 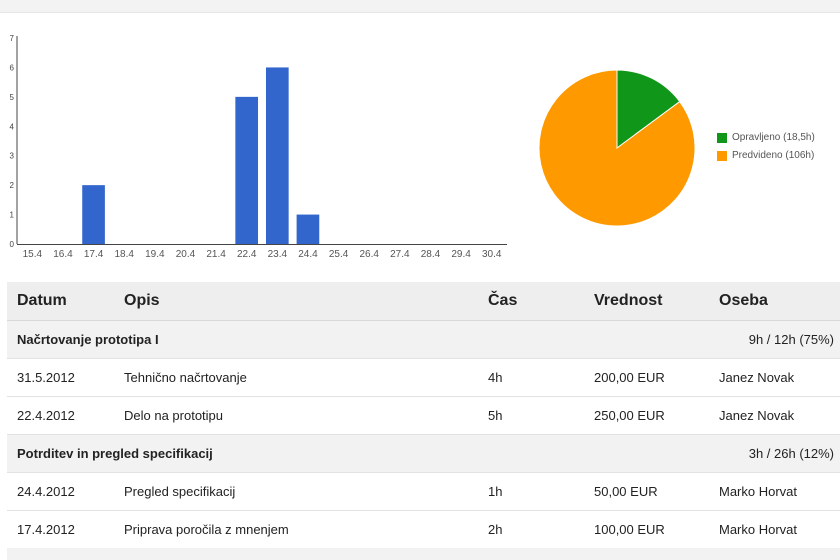 What do you see at coordinates (12, 244) in the screenshot?
I see `y-tick-label: 0` at bounding box center [12, 244].